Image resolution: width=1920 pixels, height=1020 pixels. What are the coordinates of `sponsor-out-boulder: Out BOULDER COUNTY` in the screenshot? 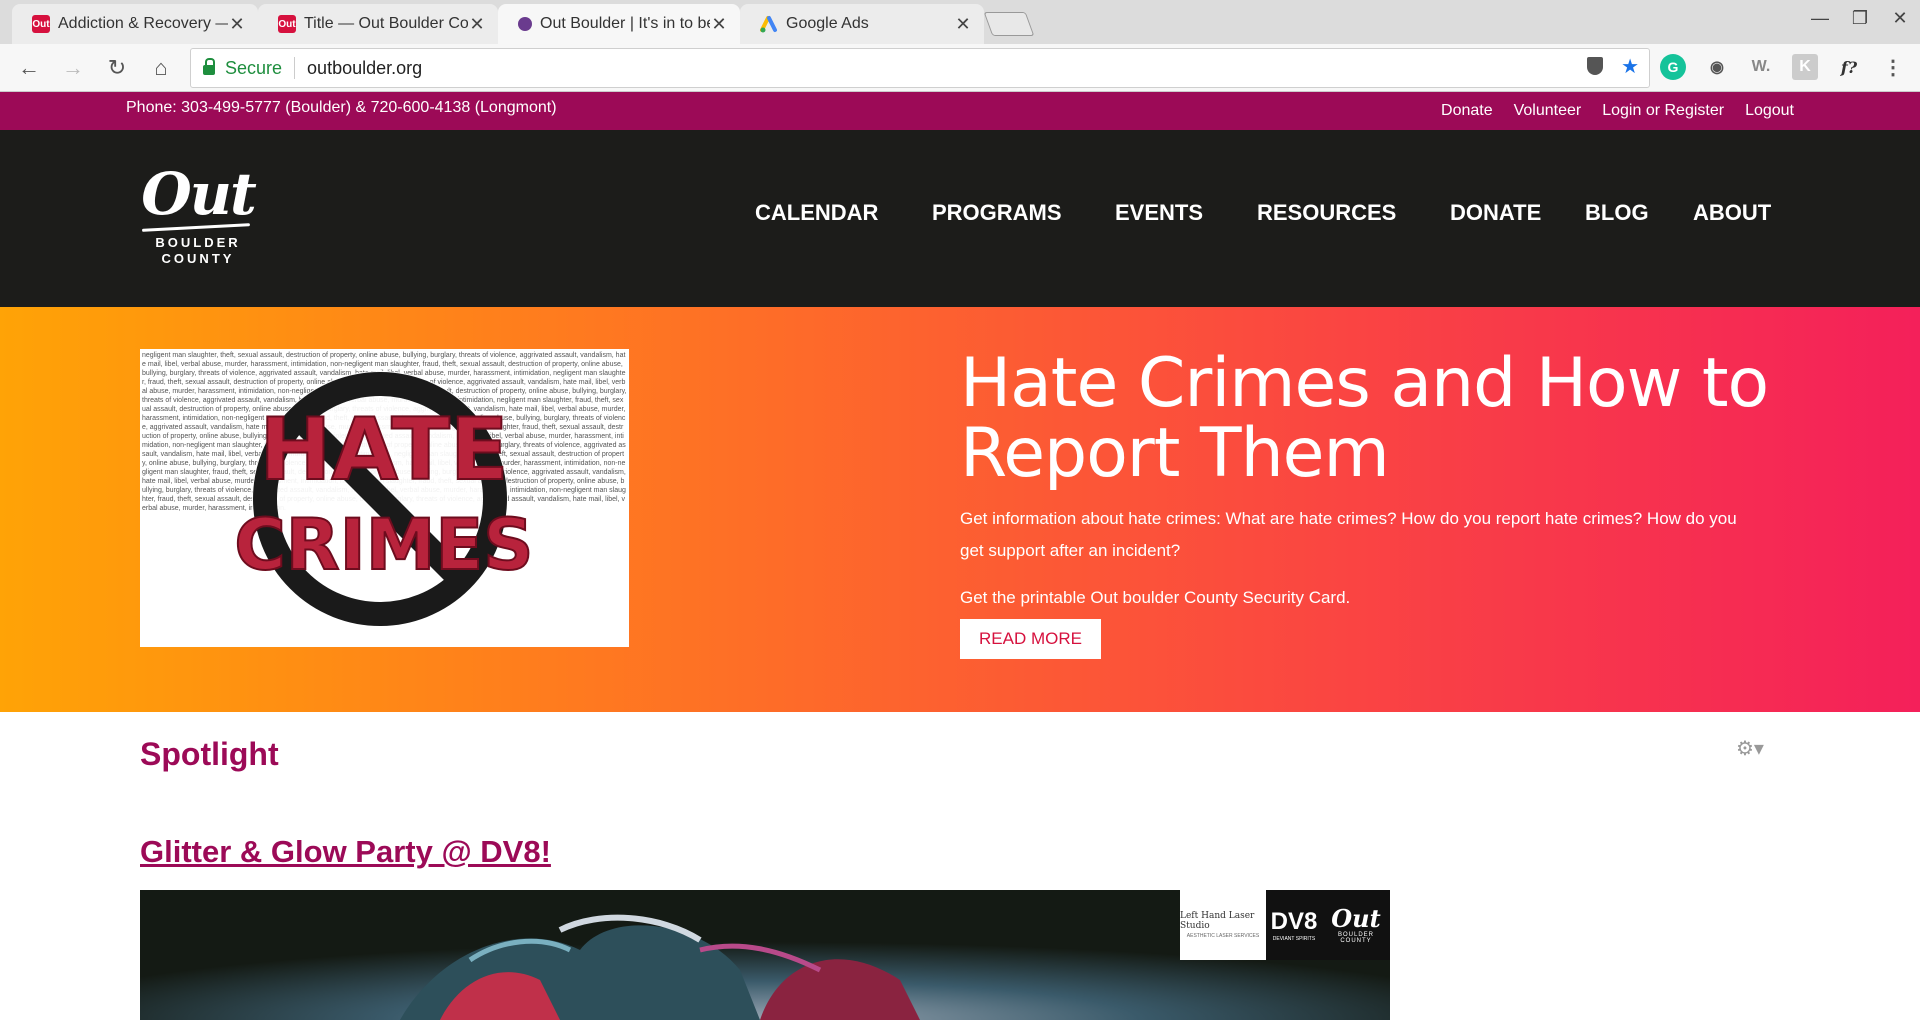 It's located at (1356, 925).